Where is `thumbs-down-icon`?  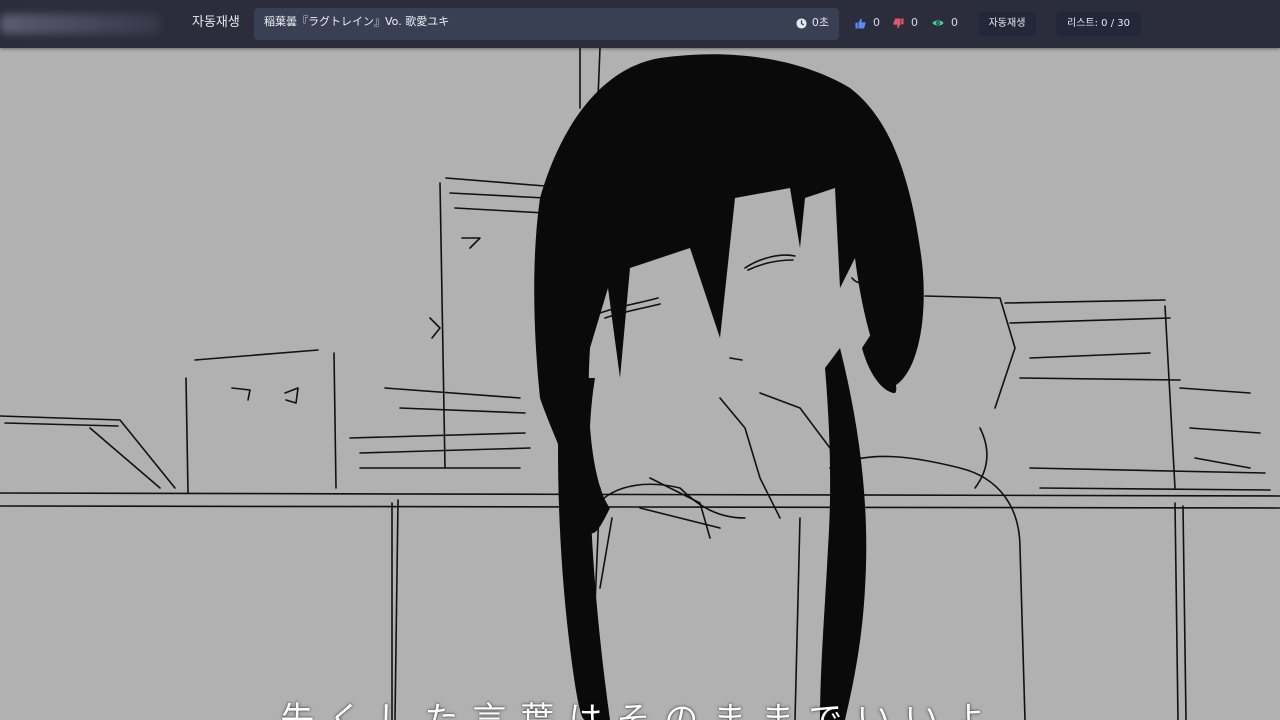 thumbs-down-icon is located at coordinates (898, 22).